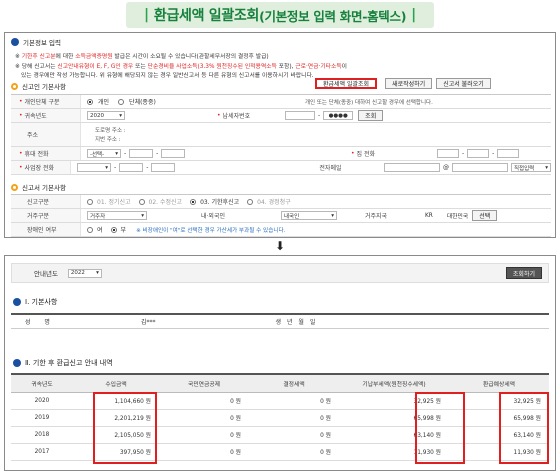 The image size is (560, 473). Describe the element at coordinates (523, 273) in the screenshot. I see `lookup-button: 조회하기` at that location.